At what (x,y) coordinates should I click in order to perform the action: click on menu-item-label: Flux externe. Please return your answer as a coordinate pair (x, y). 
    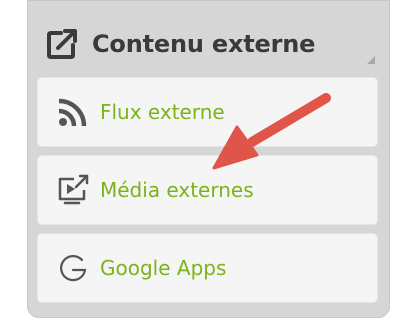
    Looking at the image, I should click on (162, 112).